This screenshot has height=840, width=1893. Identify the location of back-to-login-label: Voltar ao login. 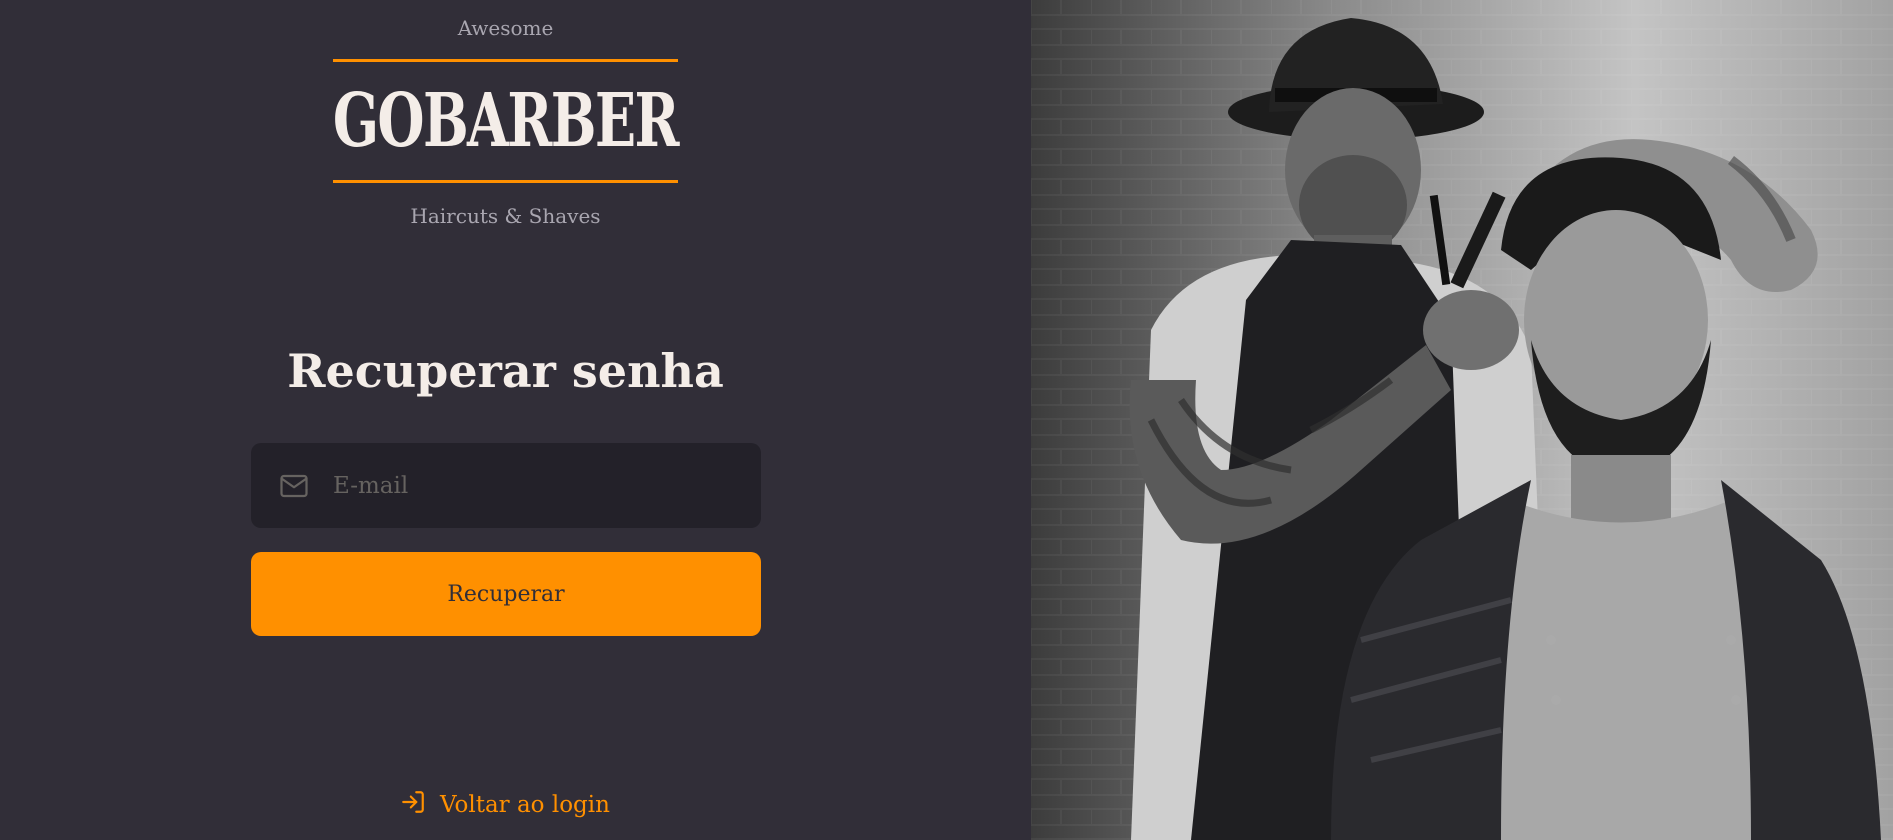
(525, 805).